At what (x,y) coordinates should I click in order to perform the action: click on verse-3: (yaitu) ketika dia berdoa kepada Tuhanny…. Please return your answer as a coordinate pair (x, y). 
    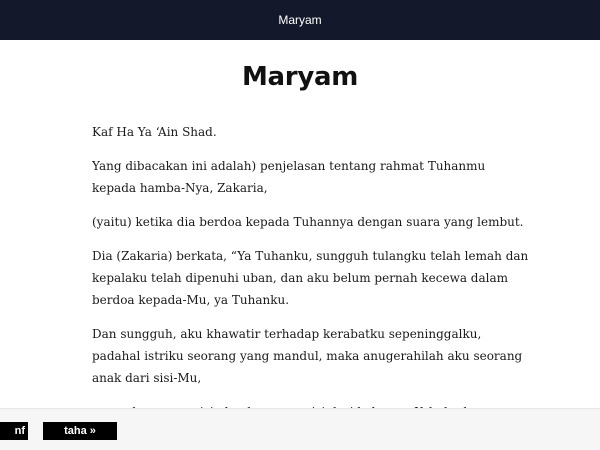
    Looking at the image, I should click on (308, 222).